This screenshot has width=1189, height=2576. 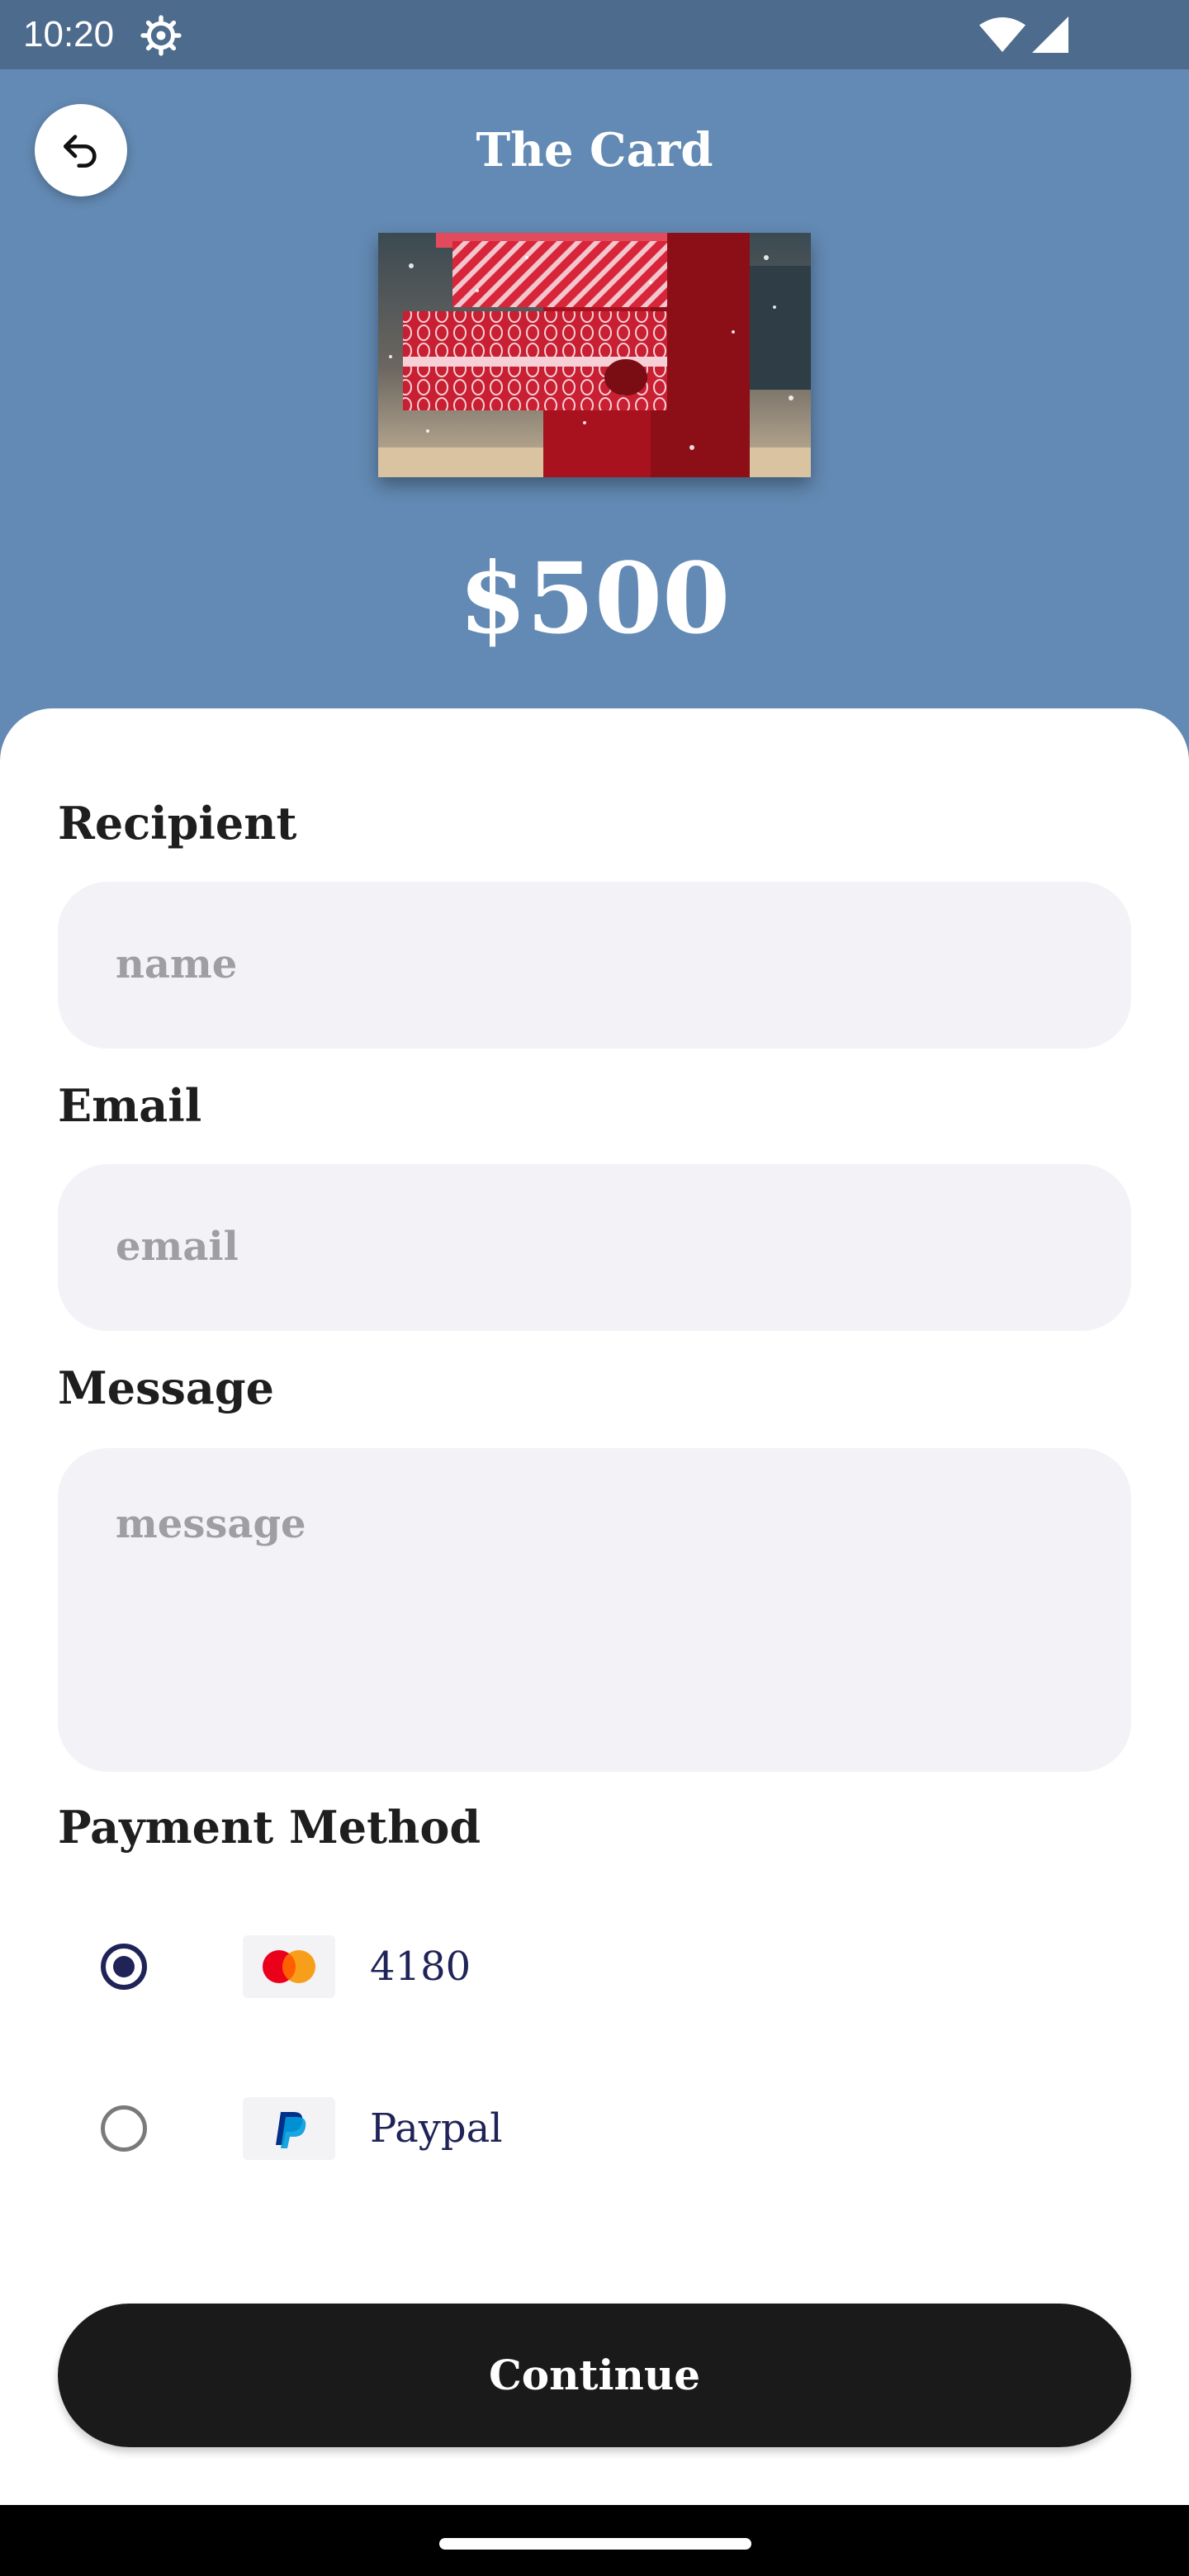 I want to click on message-label: Message, so click(x=166, y=1387).